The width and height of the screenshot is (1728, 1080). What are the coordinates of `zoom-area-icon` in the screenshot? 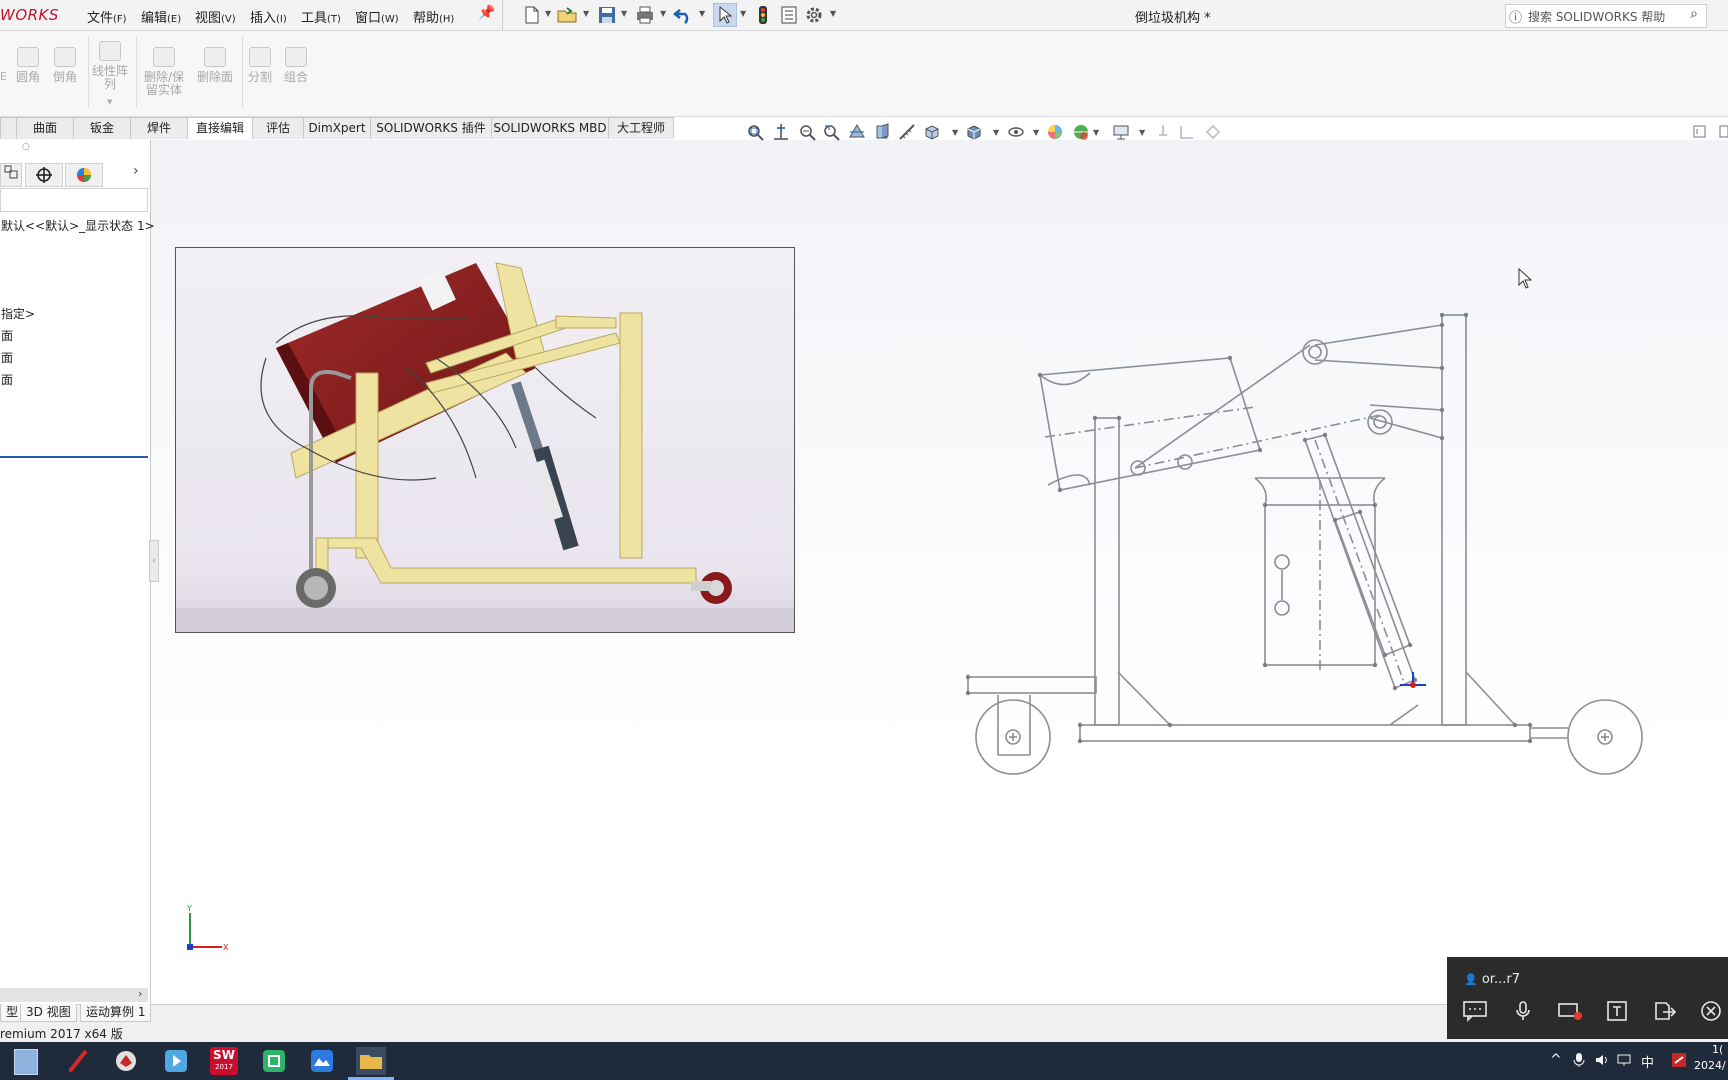 It's located at (807, 132).